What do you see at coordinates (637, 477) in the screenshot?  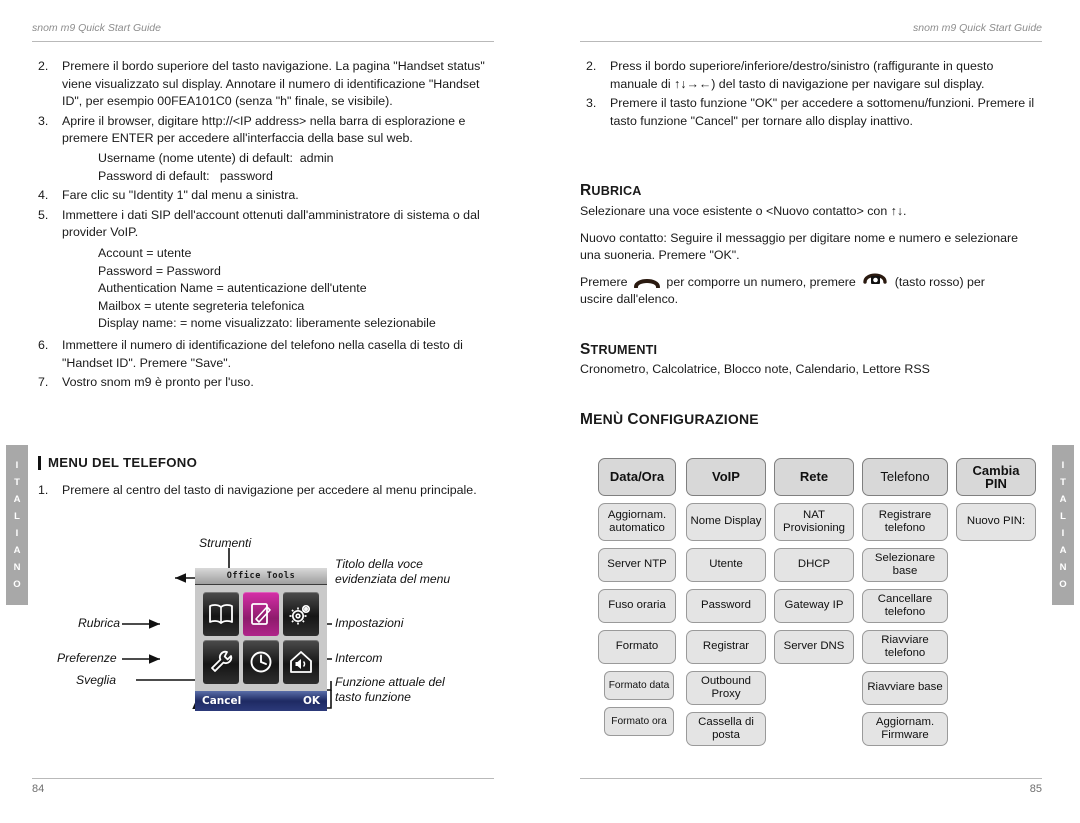 I see `menu-header-data-ora: Data/Ora` at bounding box center [637, 477].